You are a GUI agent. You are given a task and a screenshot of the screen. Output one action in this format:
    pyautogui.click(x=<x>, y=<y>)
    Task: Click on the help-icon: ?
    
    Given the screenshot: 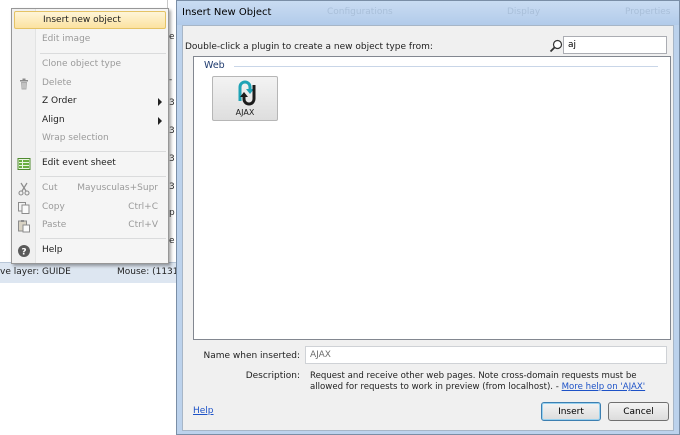 What is the action you would take?
    pyautogui.click(x=24, y=251)
    